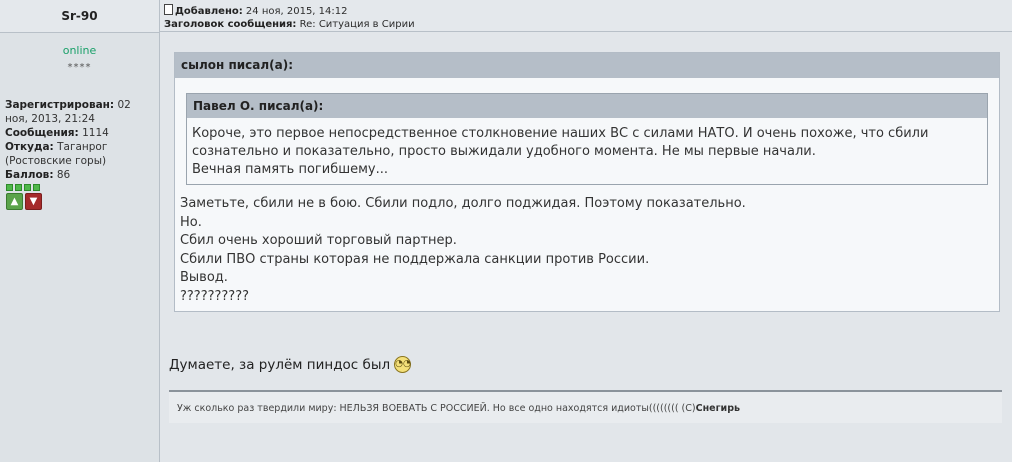 The height and width of the screenshot is (462, 1012). I want to click on quote-outer-title: сылон писал(а):, so click(587, 65).